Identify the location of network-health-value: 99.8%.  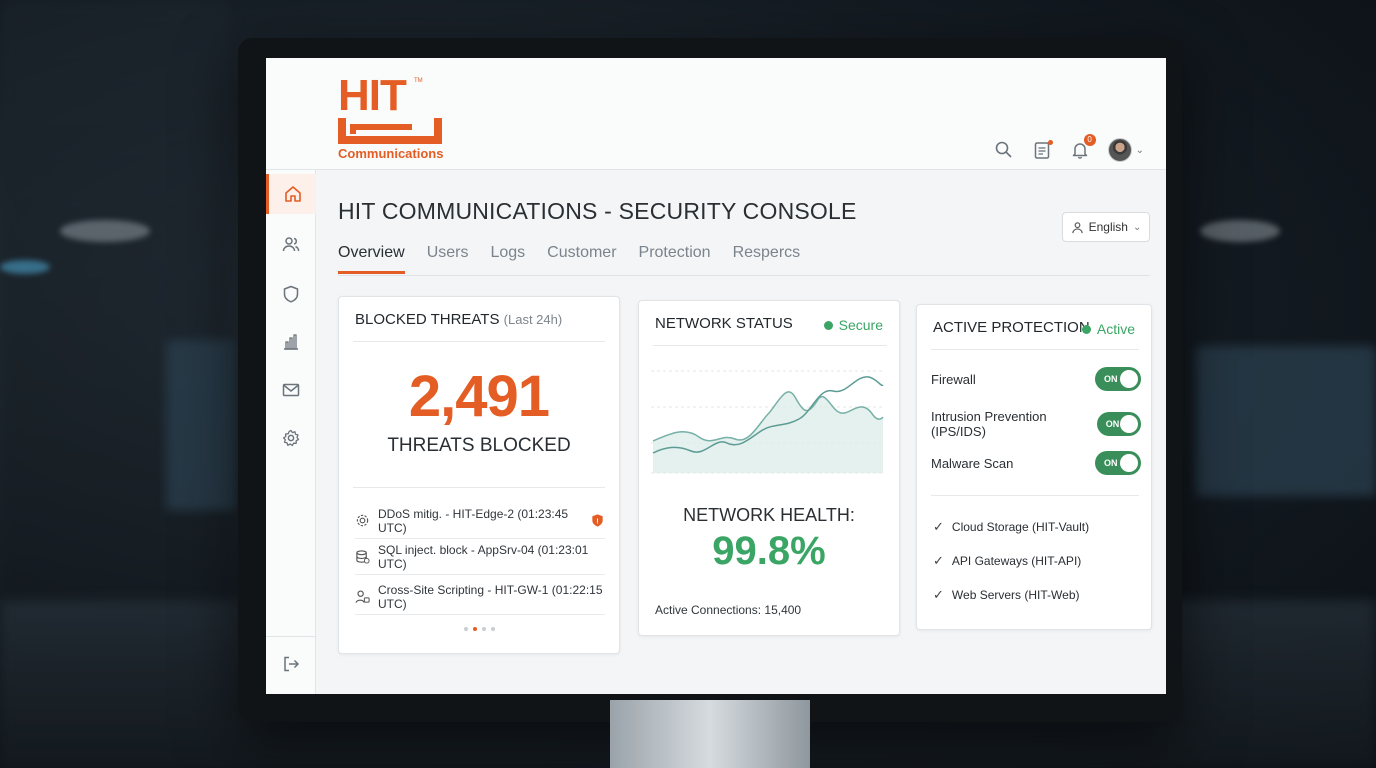
(769, 551).